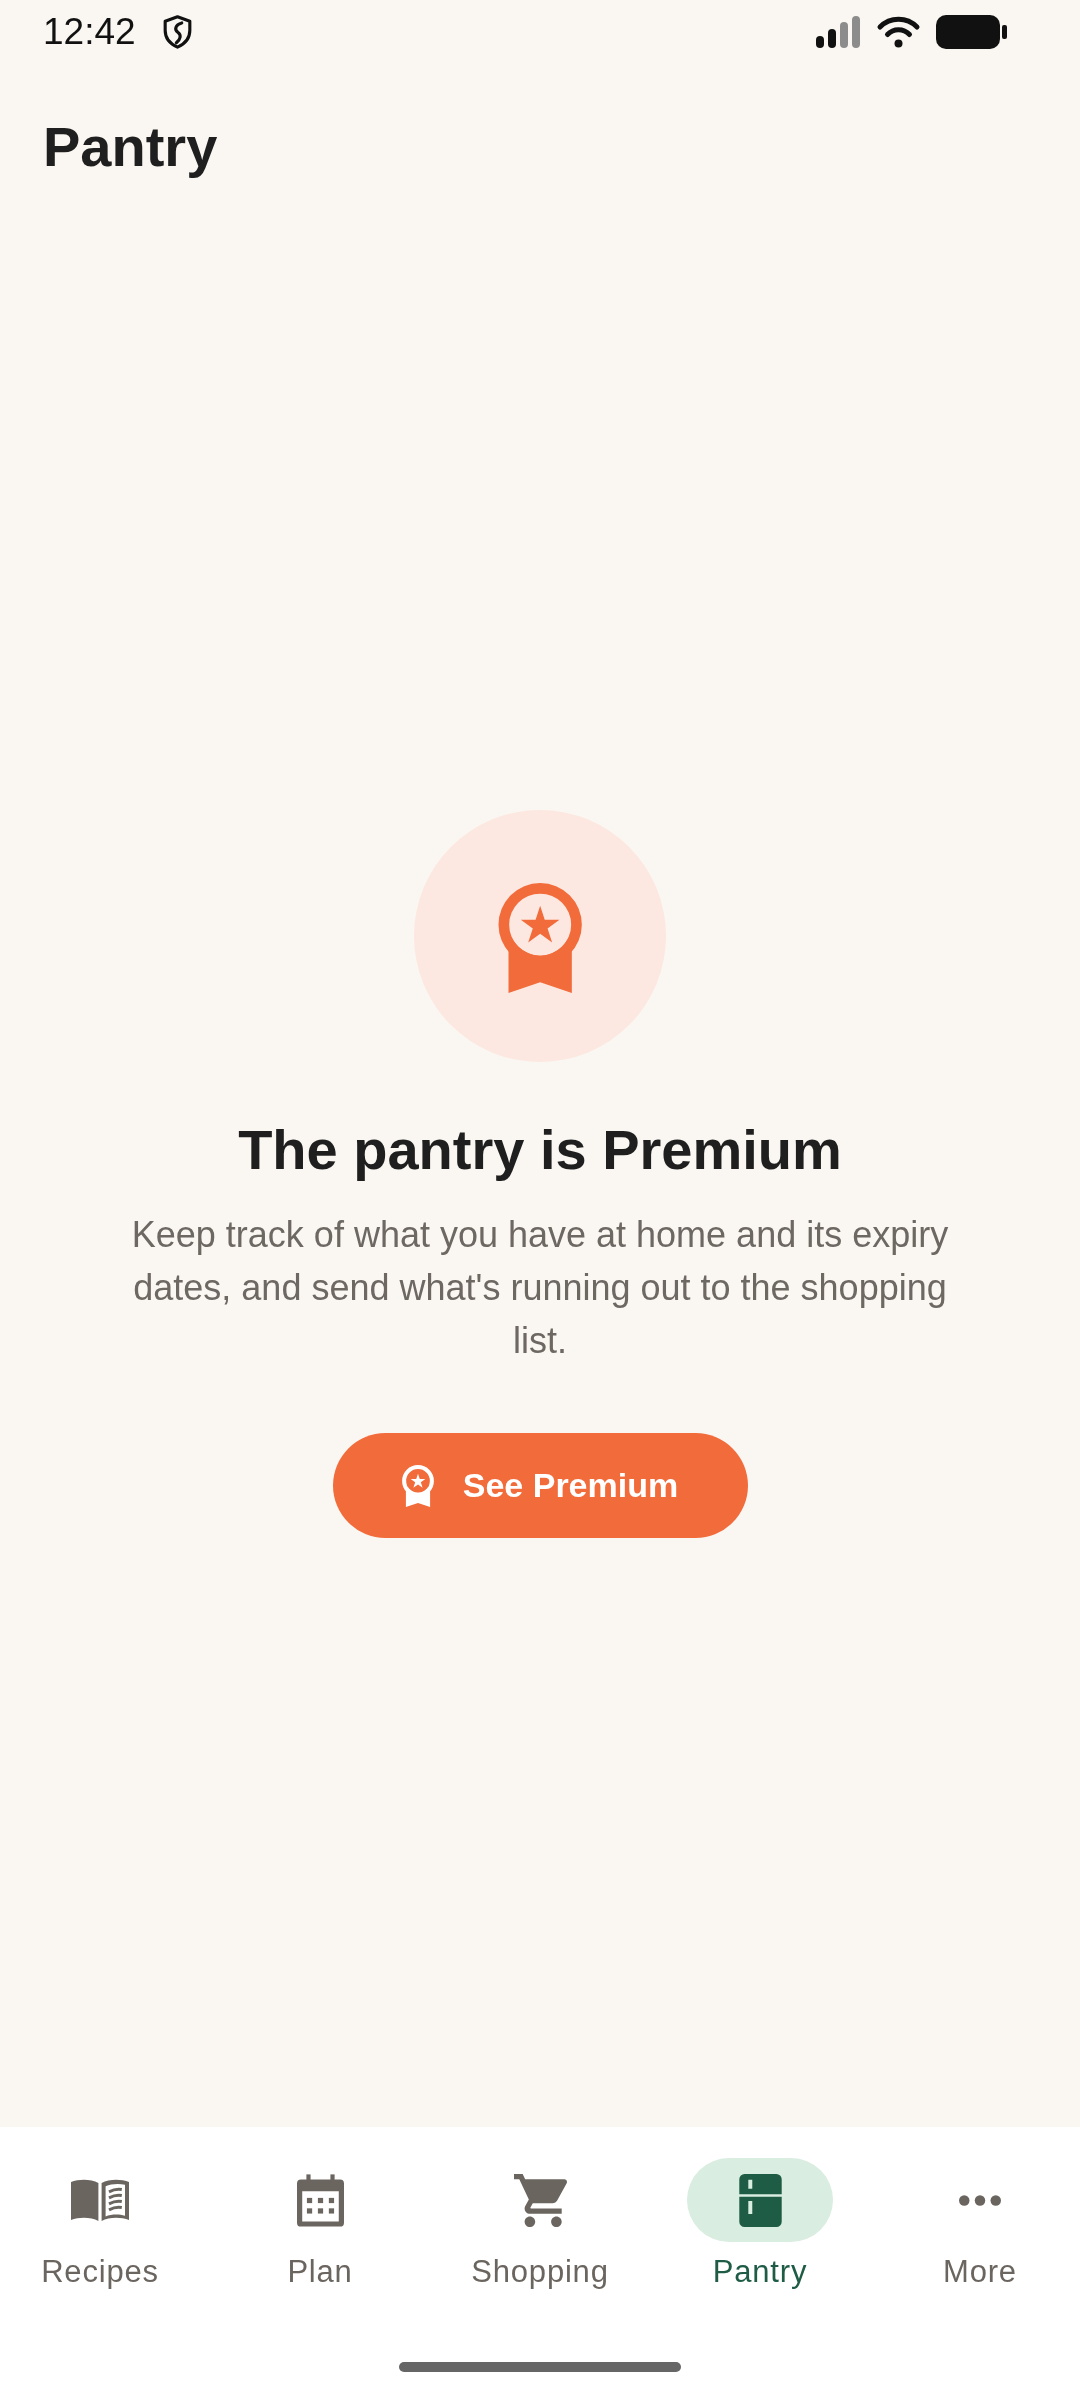  What do you see at coordinates (320, 2200) in the screenshot?
I see `calendar-icon` at bounding box center [320, 2200].